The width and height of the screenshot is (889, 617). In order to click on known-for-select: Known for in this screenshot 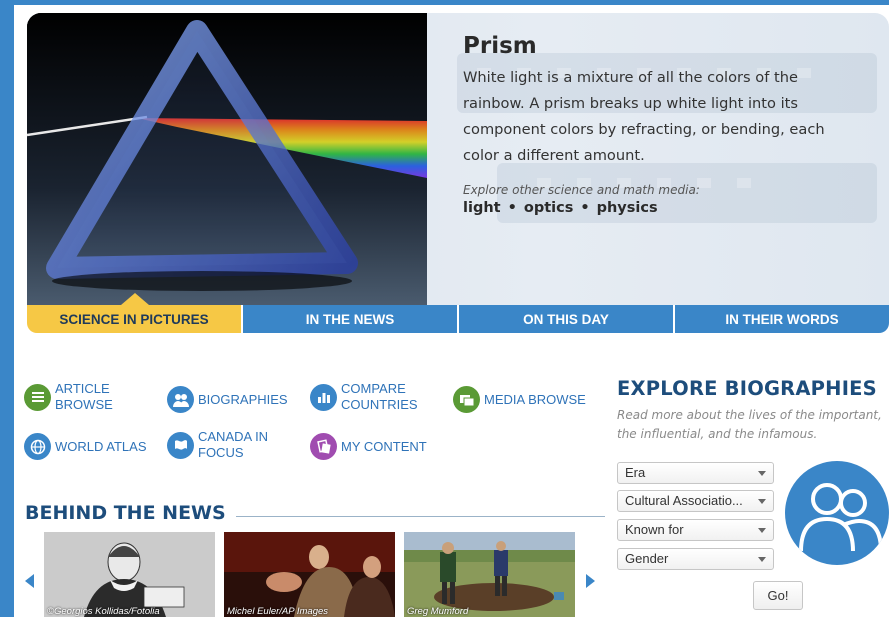, I will do `click(695, 530)`.